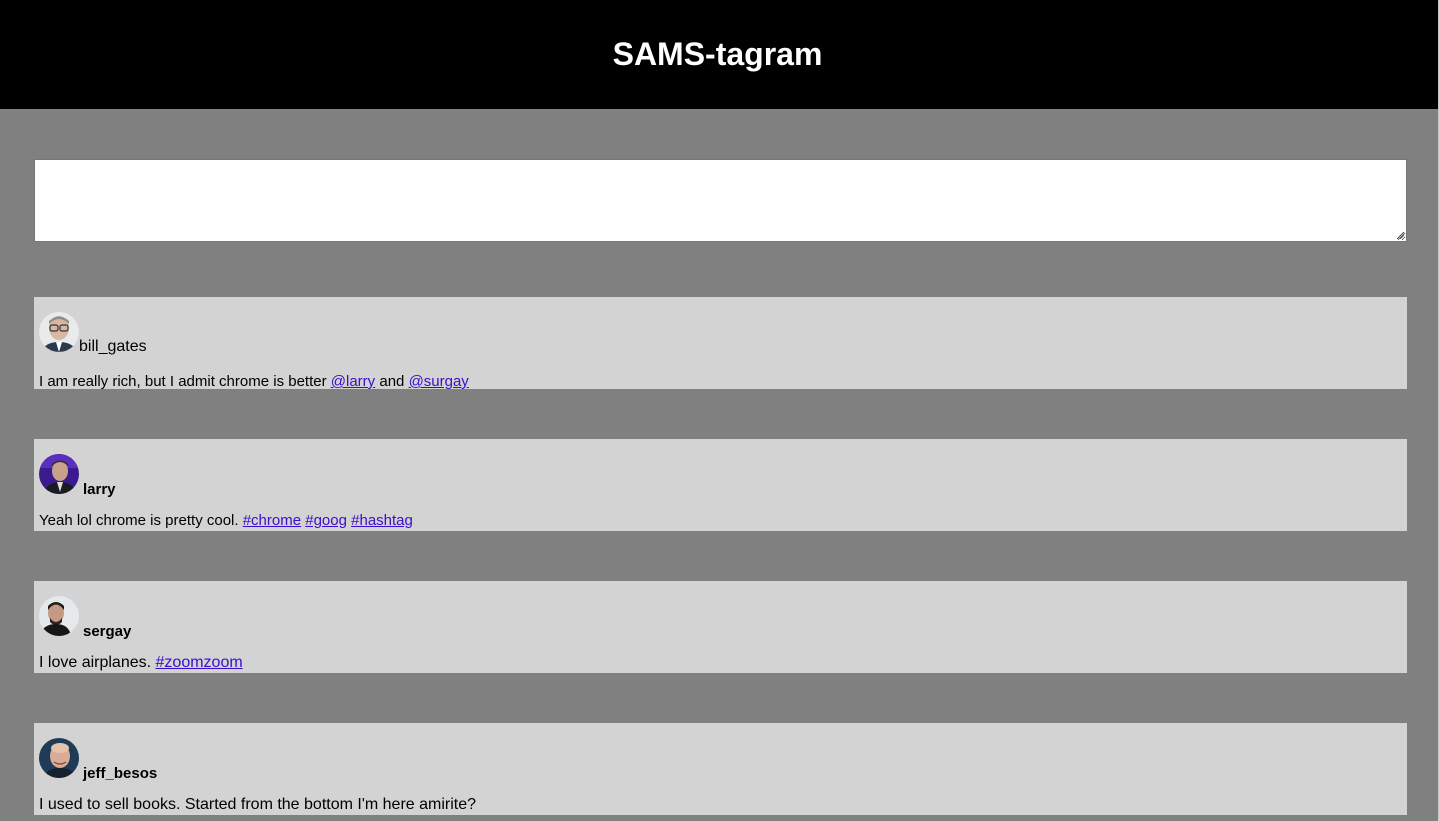 The image size is (1439, 821). Describe the element at coordinates (113, 347) in the screenshot. I see `post-username: bill_gates` at that location.